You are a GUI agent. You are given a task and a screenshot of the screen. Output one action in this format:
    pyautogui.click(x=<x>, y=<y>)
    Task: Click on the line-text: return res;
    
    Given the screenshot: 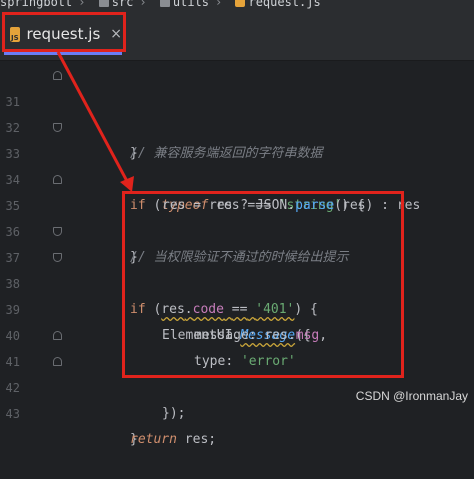 What is the action you would take?
    pyautogui.click(x=173, y=439)
    